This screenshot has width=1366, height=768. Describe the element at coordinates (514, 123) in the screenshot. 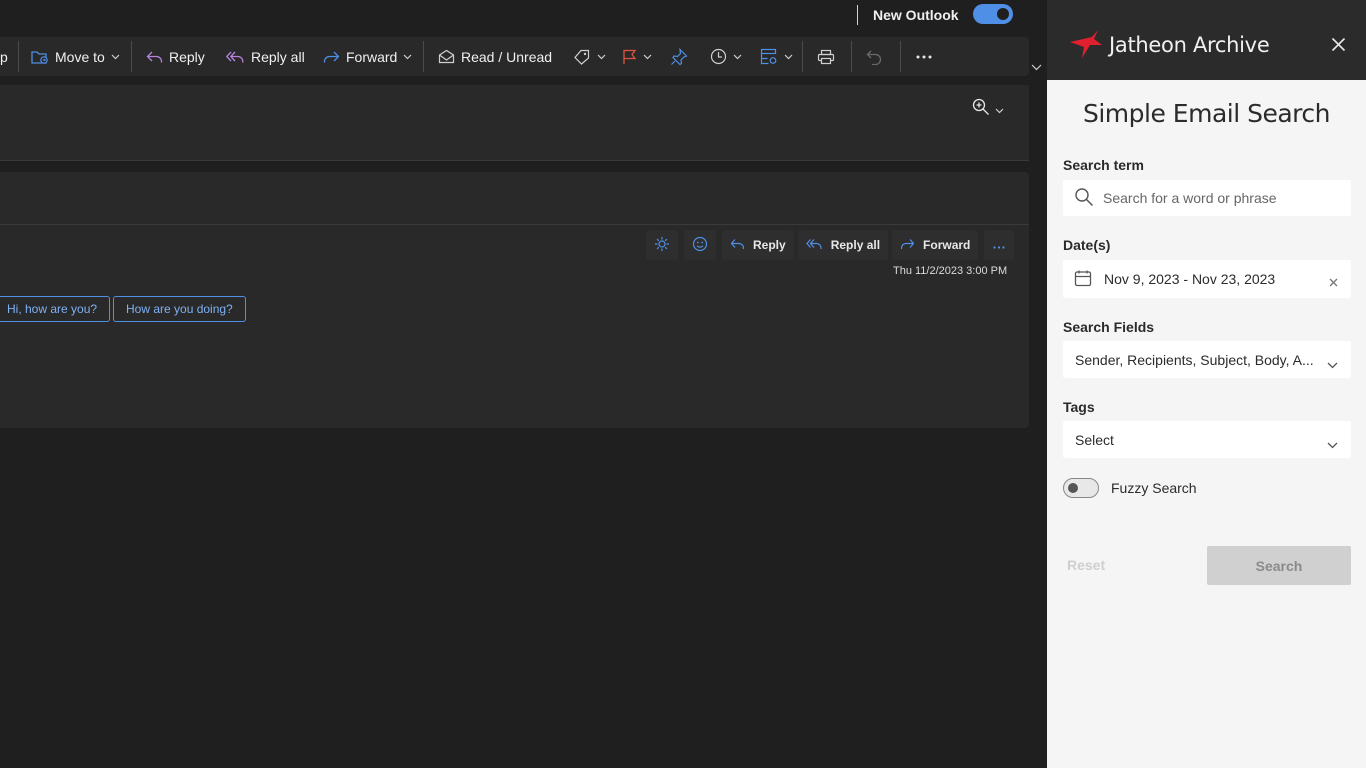

I see `message-header-panel` at that location.